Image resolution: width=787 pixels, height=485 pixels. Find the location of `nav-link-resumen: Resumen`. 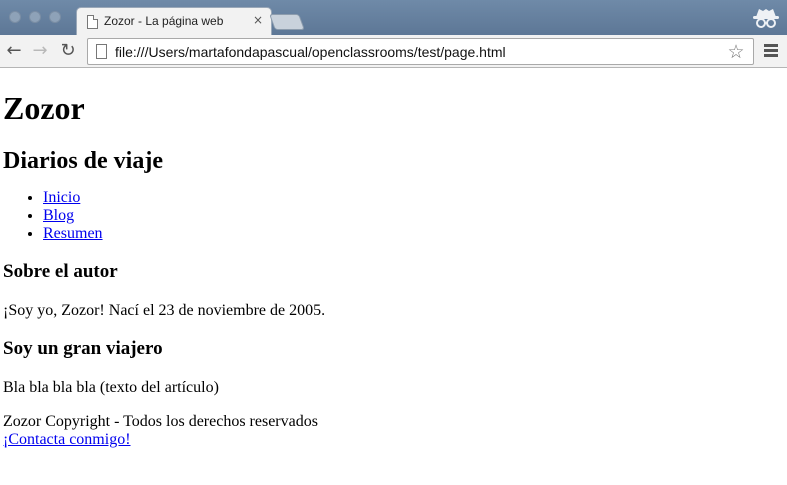

nav-link-resumen: Resumen is located at coordinates (73, 233).